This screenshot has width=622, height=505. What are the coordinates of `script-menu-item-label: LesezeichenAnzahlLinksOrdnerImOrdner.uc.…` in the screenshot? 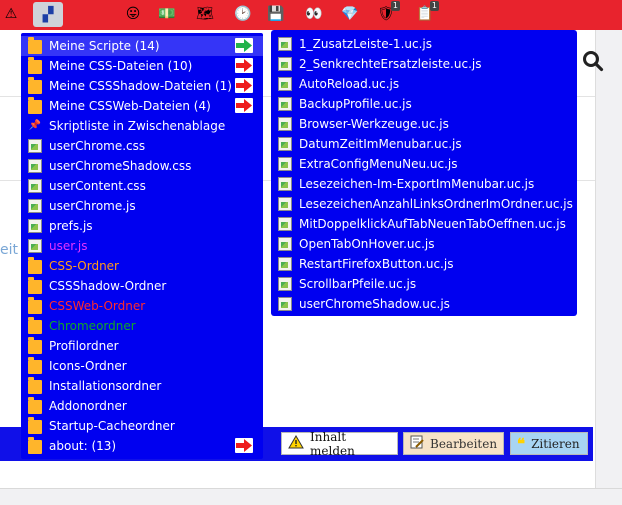 It's located at (436, 204).